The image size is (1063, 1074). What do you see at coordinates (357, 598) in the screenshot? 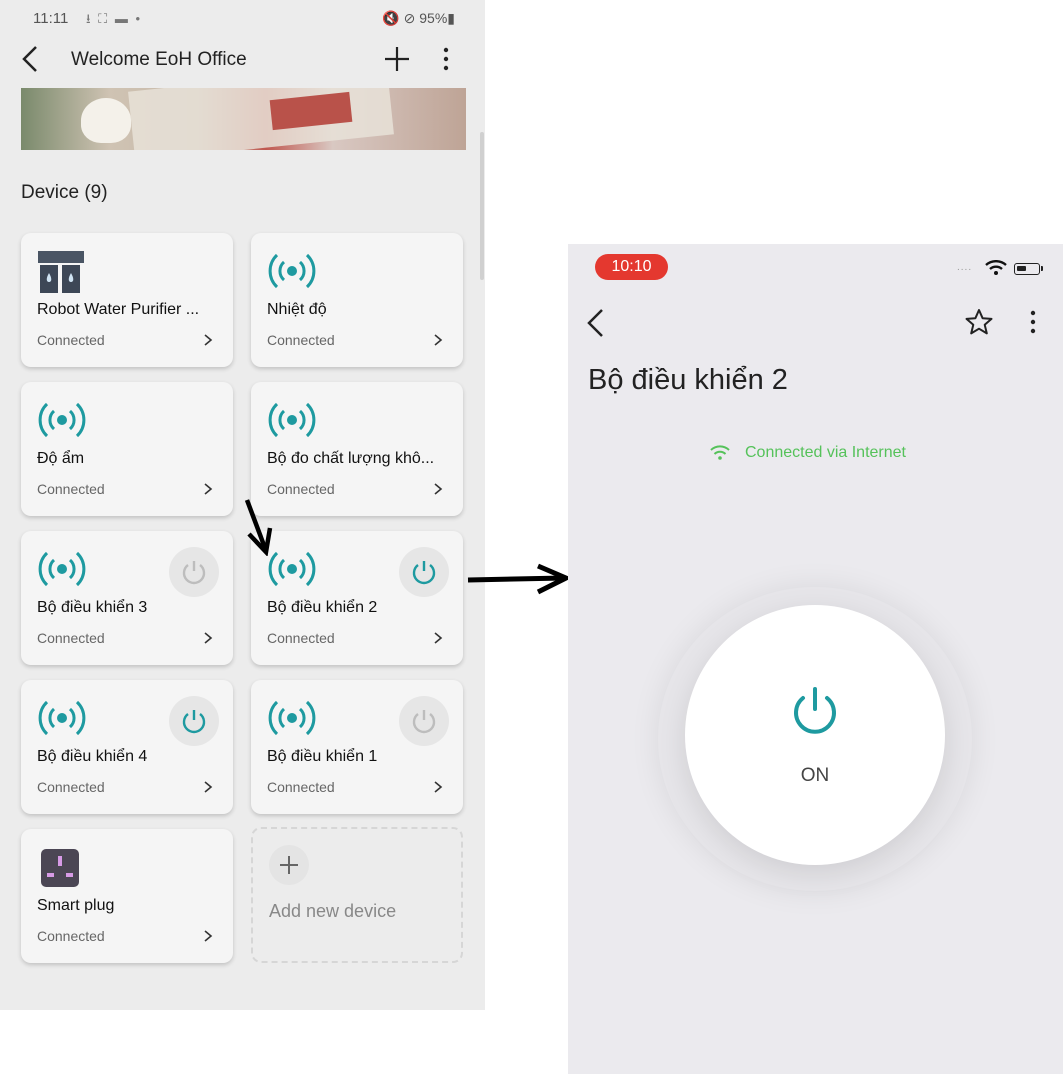
I see `device-card: Bộ điều khiển 2 Connected` at bounding box center [357, 598].